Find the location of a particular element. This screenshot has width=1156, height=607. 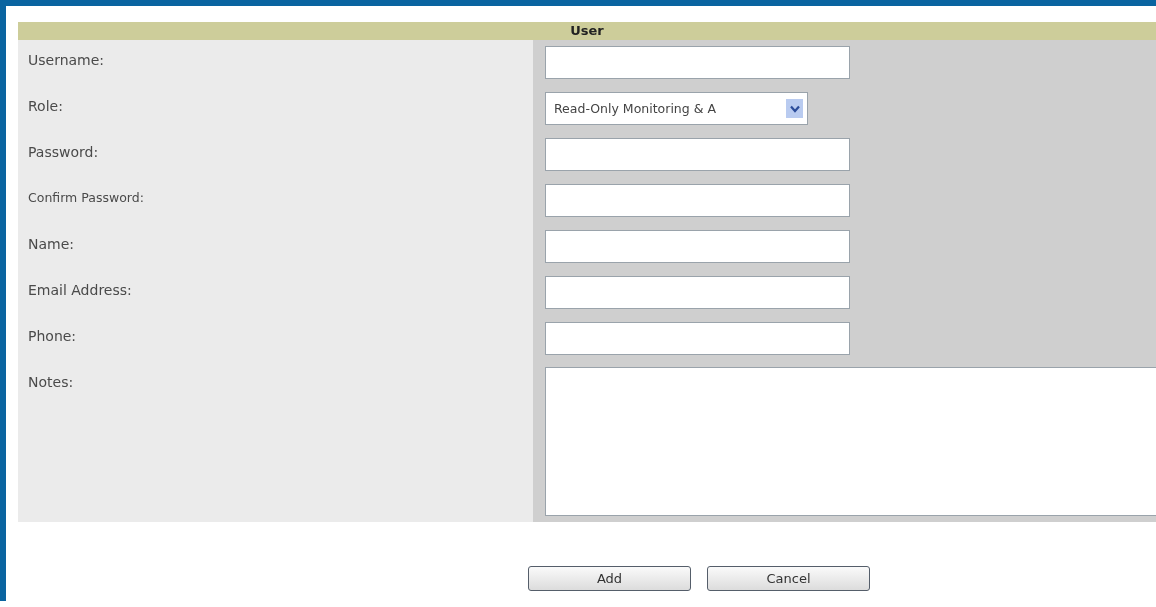

field-label: Phone: is located at coordinates (52, 336).